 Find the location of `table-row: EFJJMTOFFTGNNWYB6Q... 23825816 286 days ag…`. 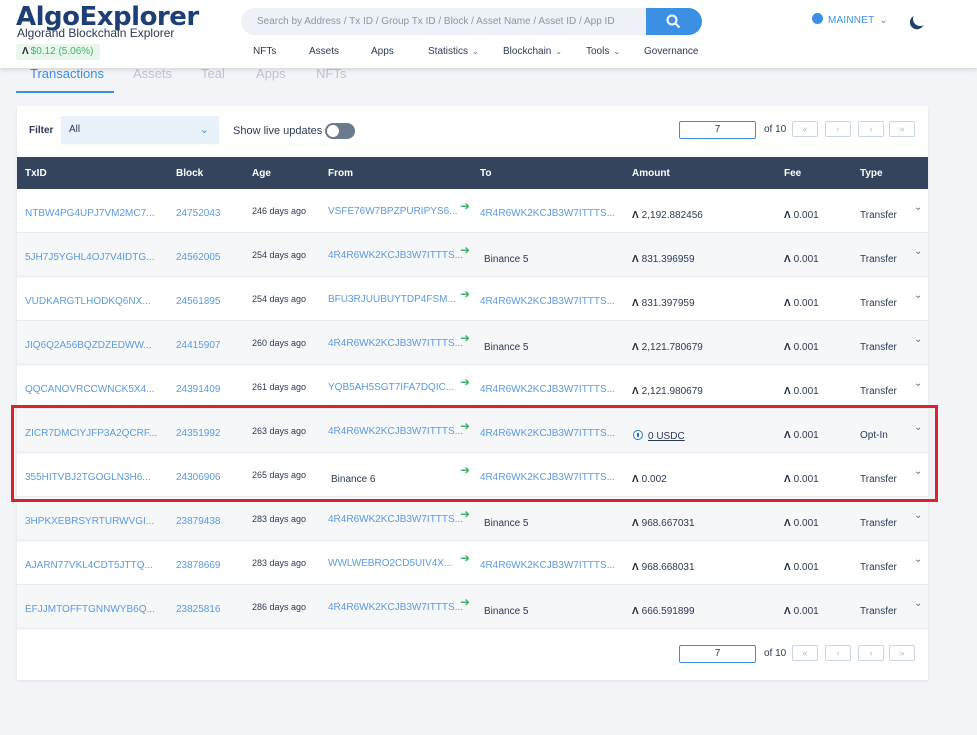

table-row: EFJJMTOFFTGNNWYB6Q... 23825816 286 days ag… is located at coordinates (472, 607).